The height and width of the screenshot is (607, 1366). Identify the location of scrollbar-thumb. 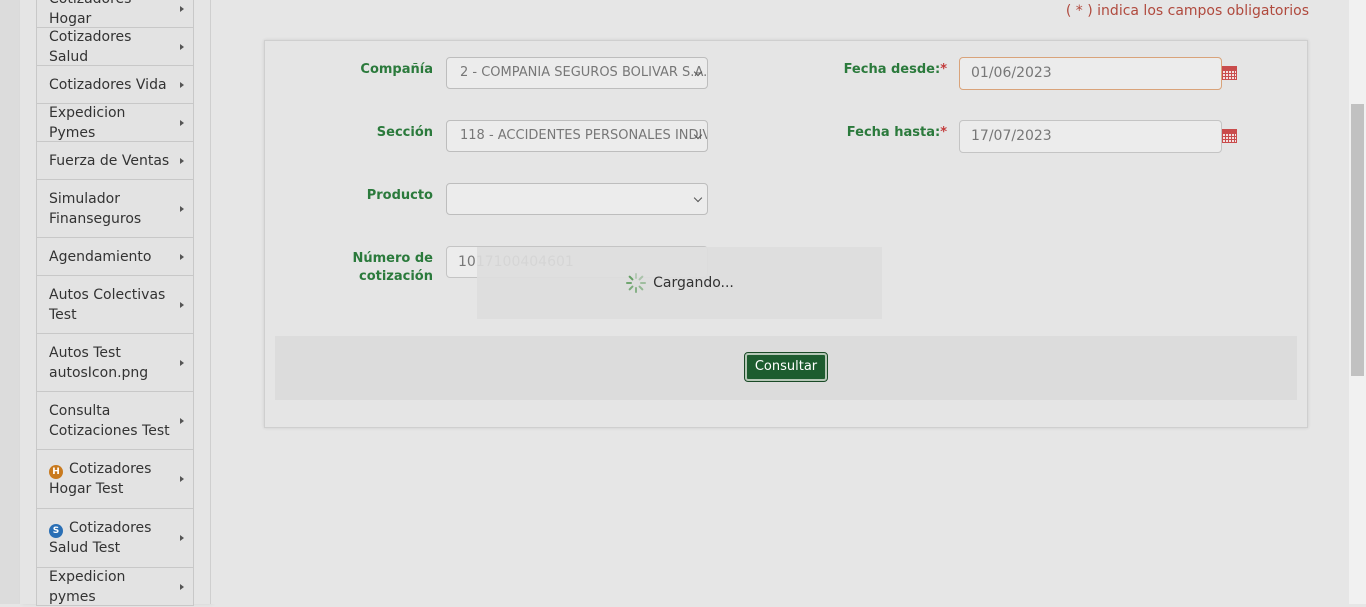
(1357, 240).